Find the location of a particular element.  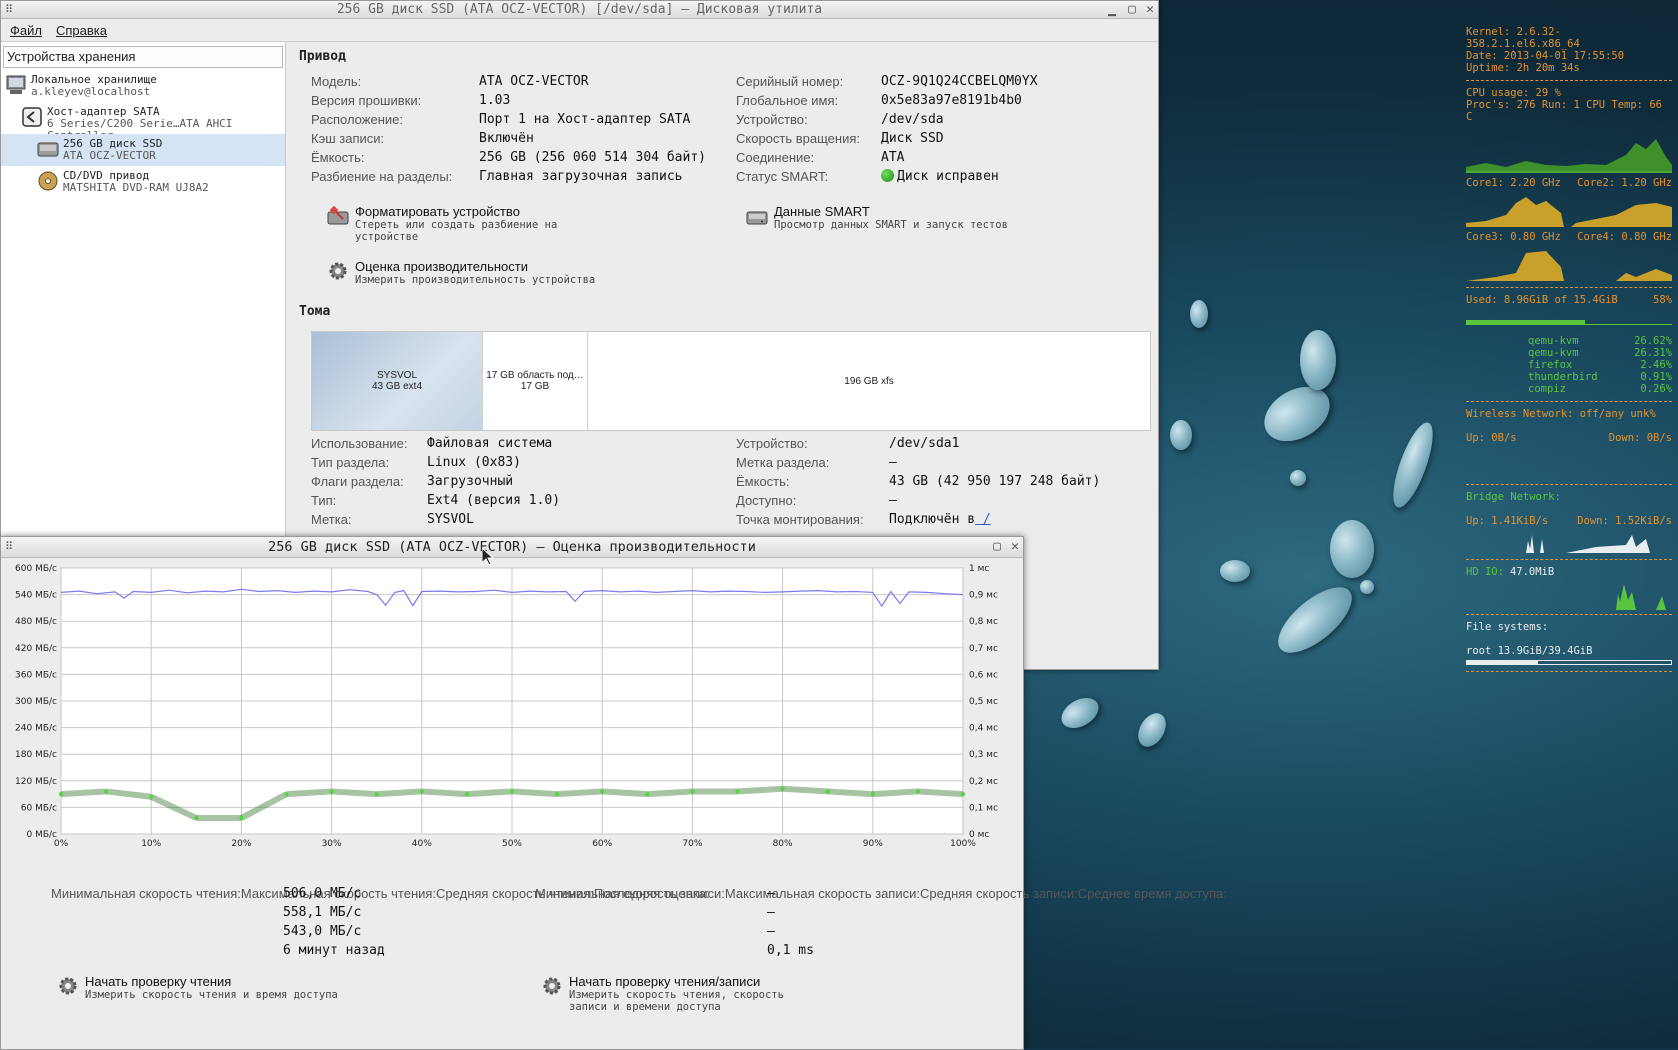

mem-percent: 58% is located at coordinates (1662, 300).